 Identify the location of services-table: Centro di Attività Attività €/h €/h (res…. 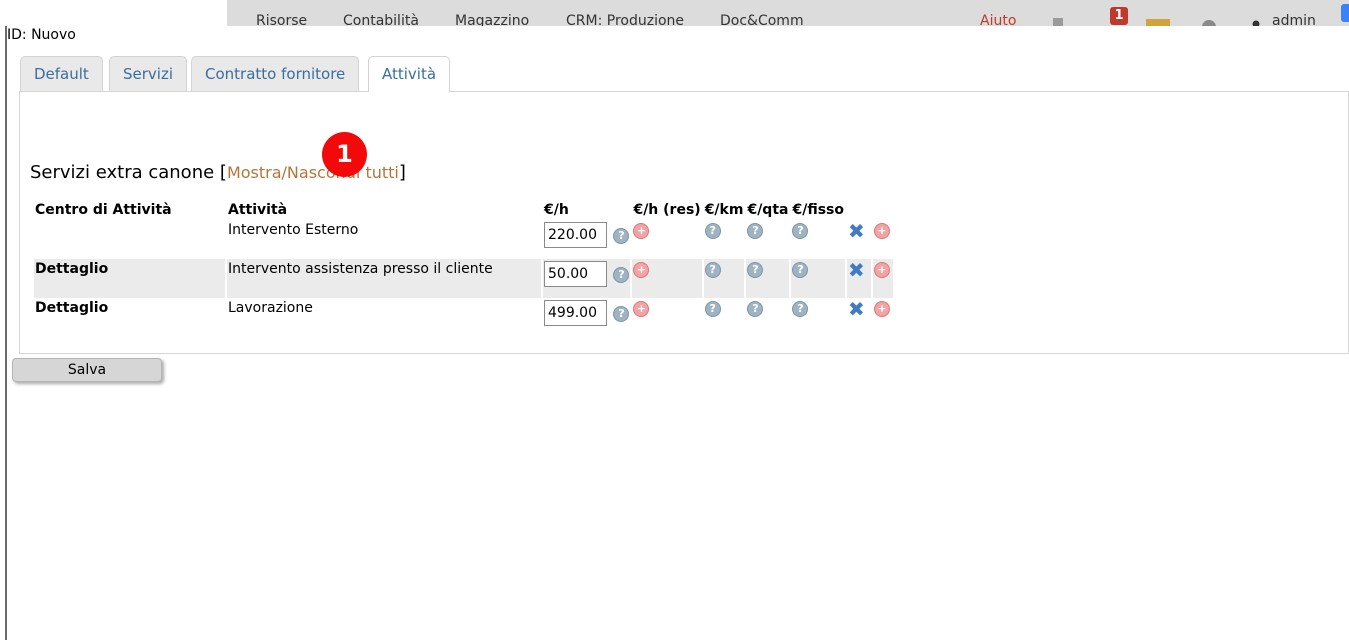
(463, 267).